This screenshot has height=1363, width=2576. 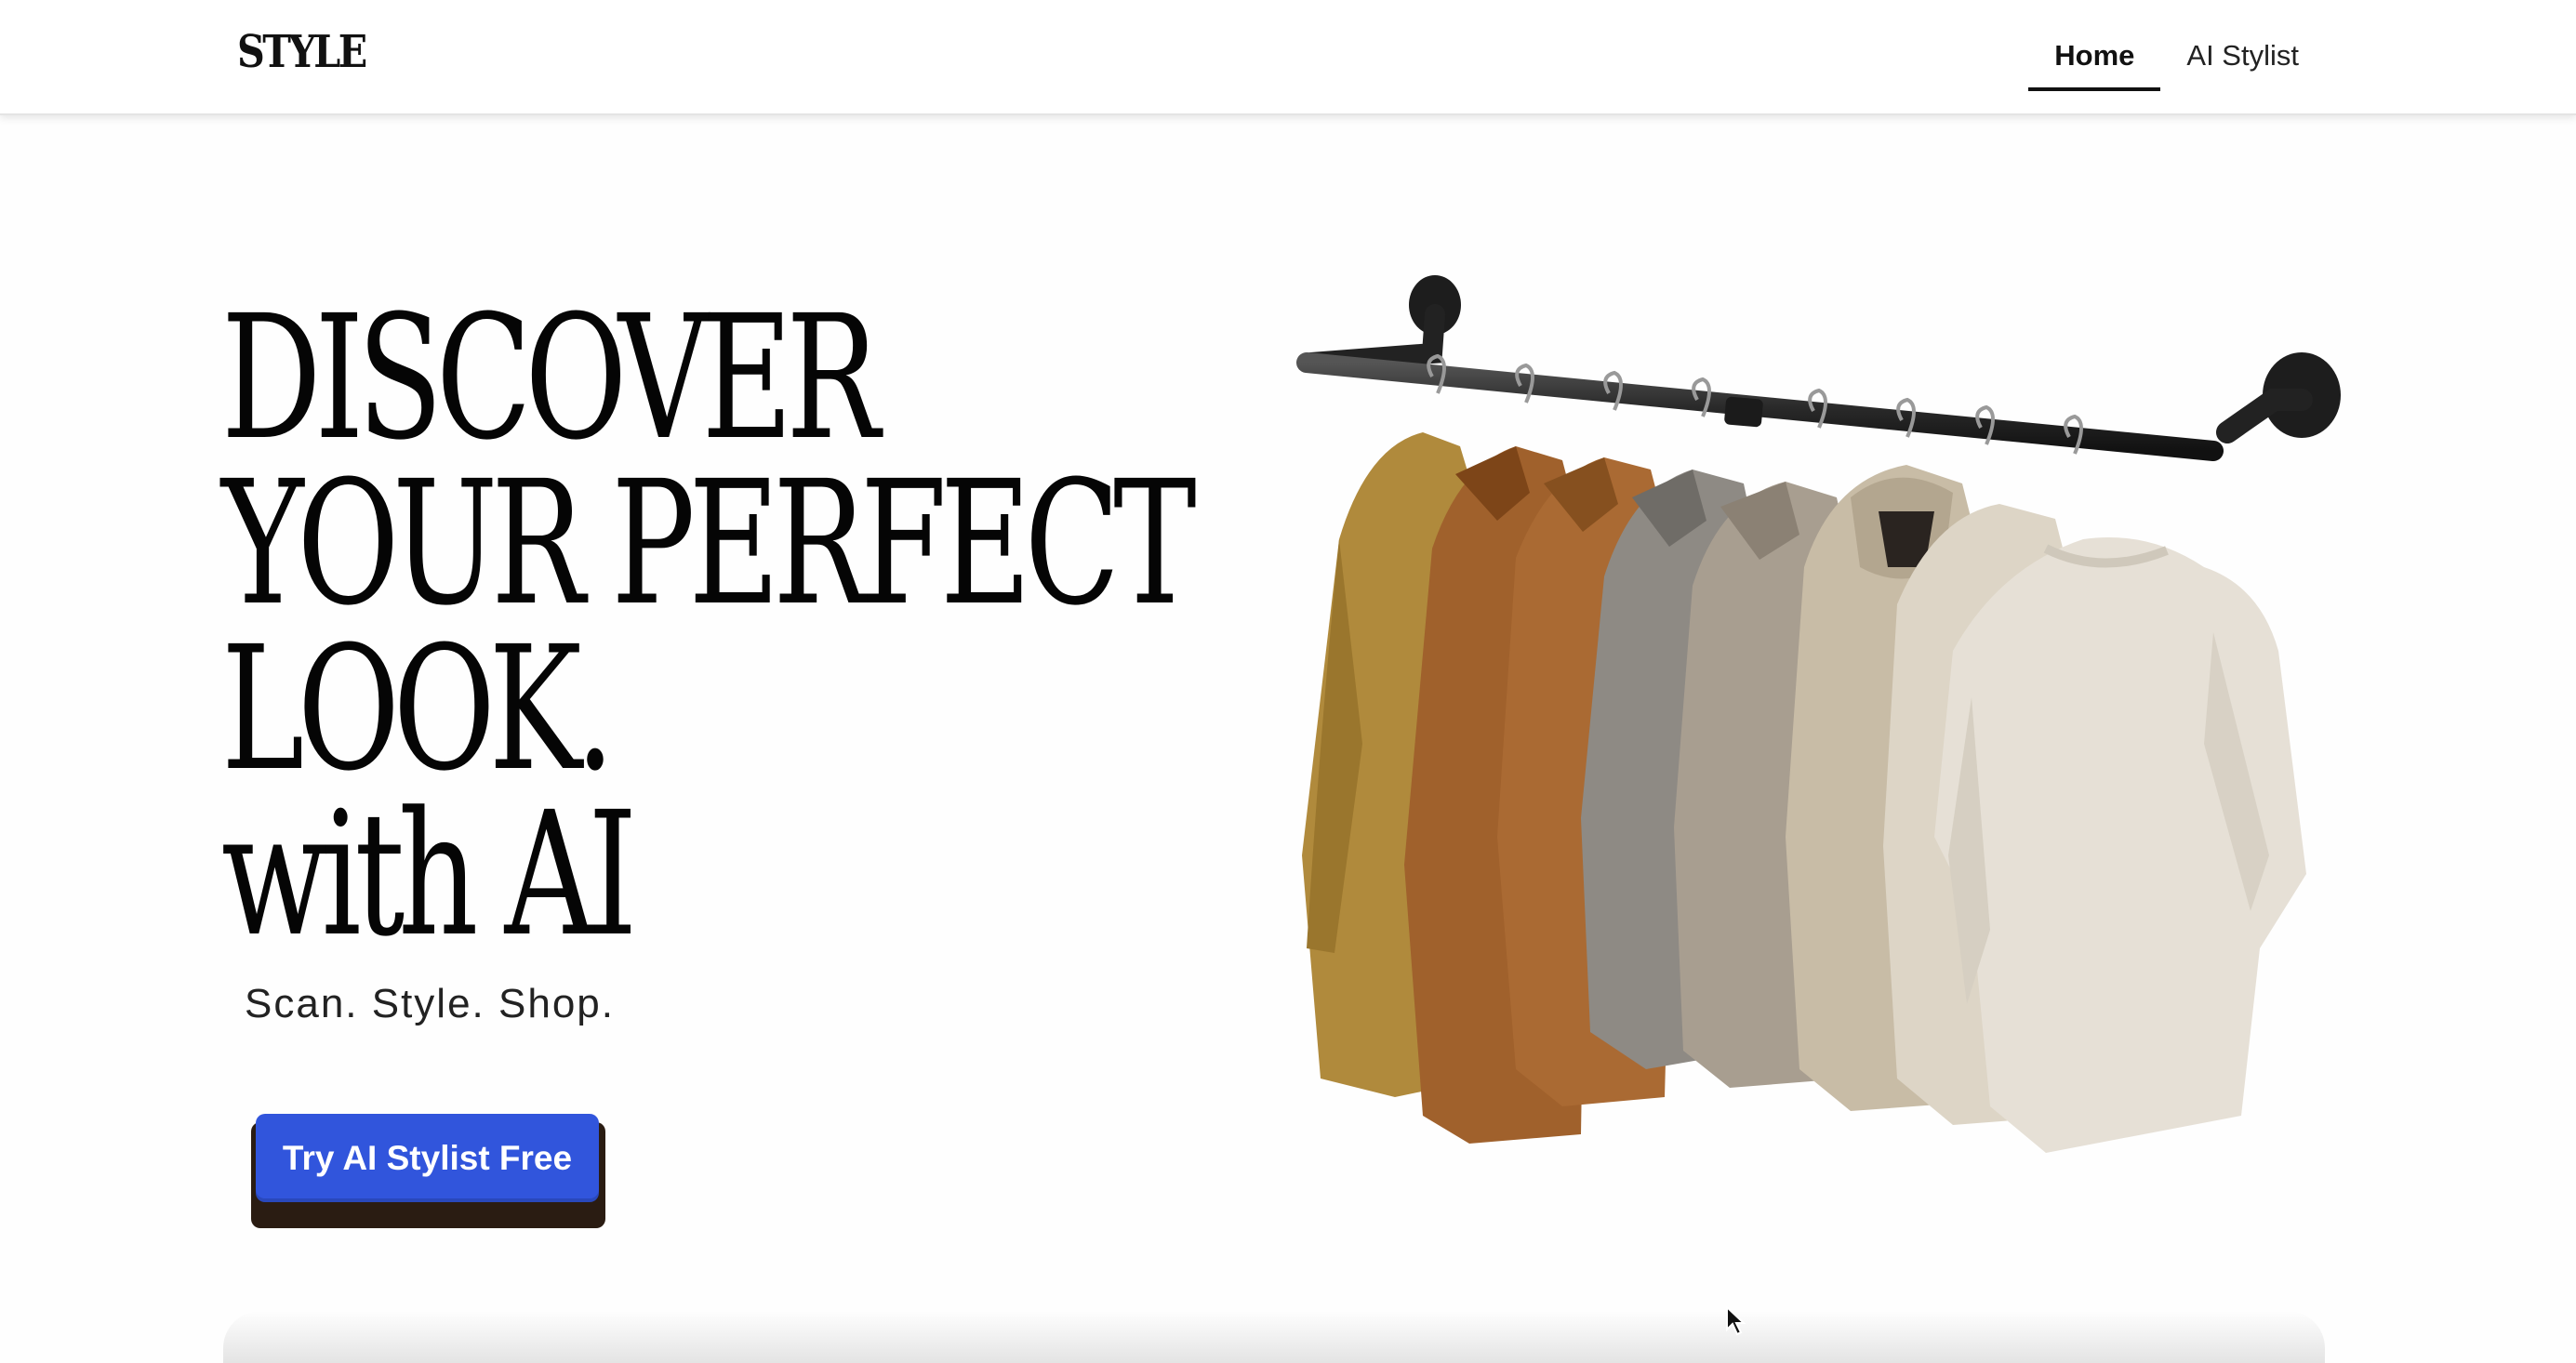 What do you see at coordinates (2242, 64) in the screenshot?
I see `nav-link-ai-stylist: AI Stylist` at bounding box center [2242, 64].